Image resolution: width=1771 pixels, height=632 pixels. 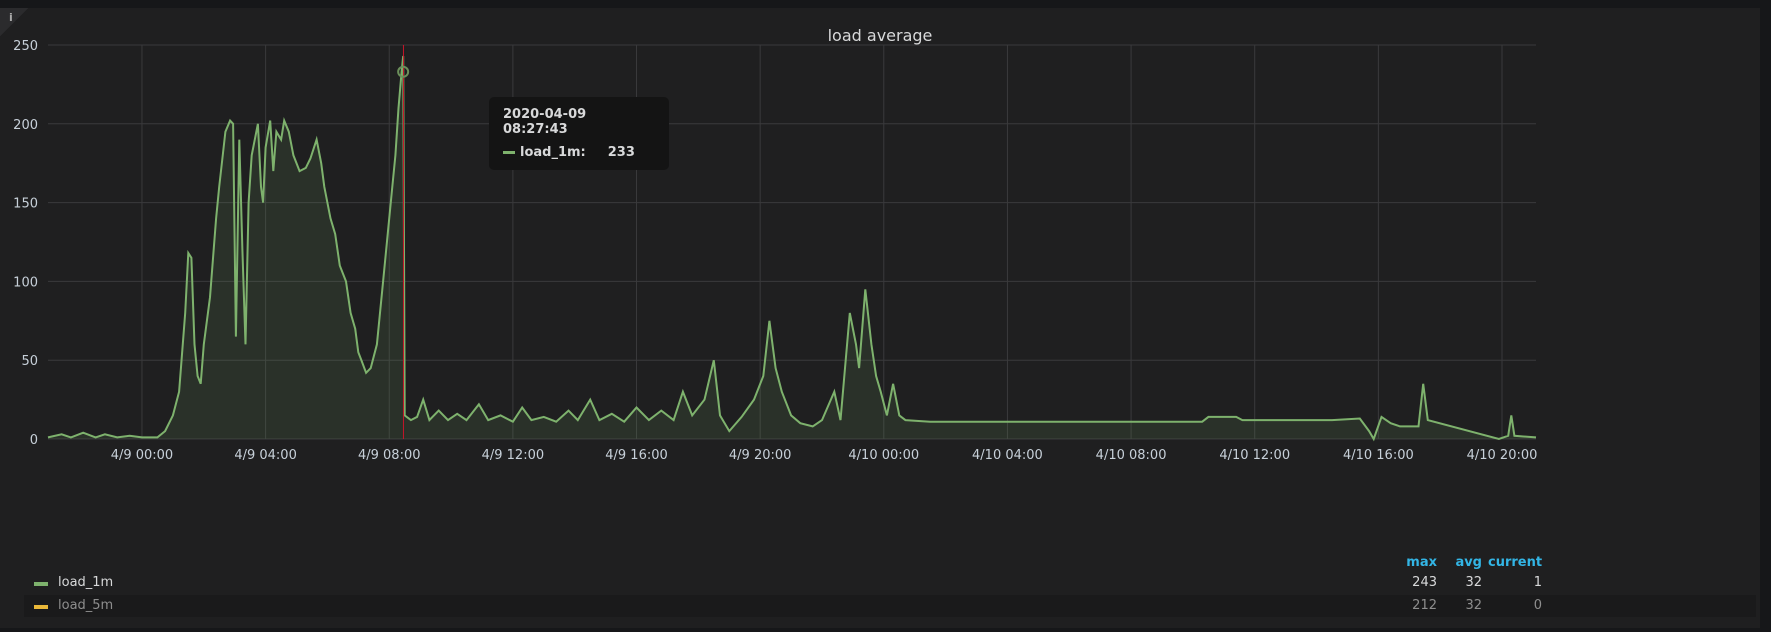 What do you see at coordinates (883, 455) in the screenshot?
I see `x-tick-label: 4/10 00:00` at bounding box center [883, 455].